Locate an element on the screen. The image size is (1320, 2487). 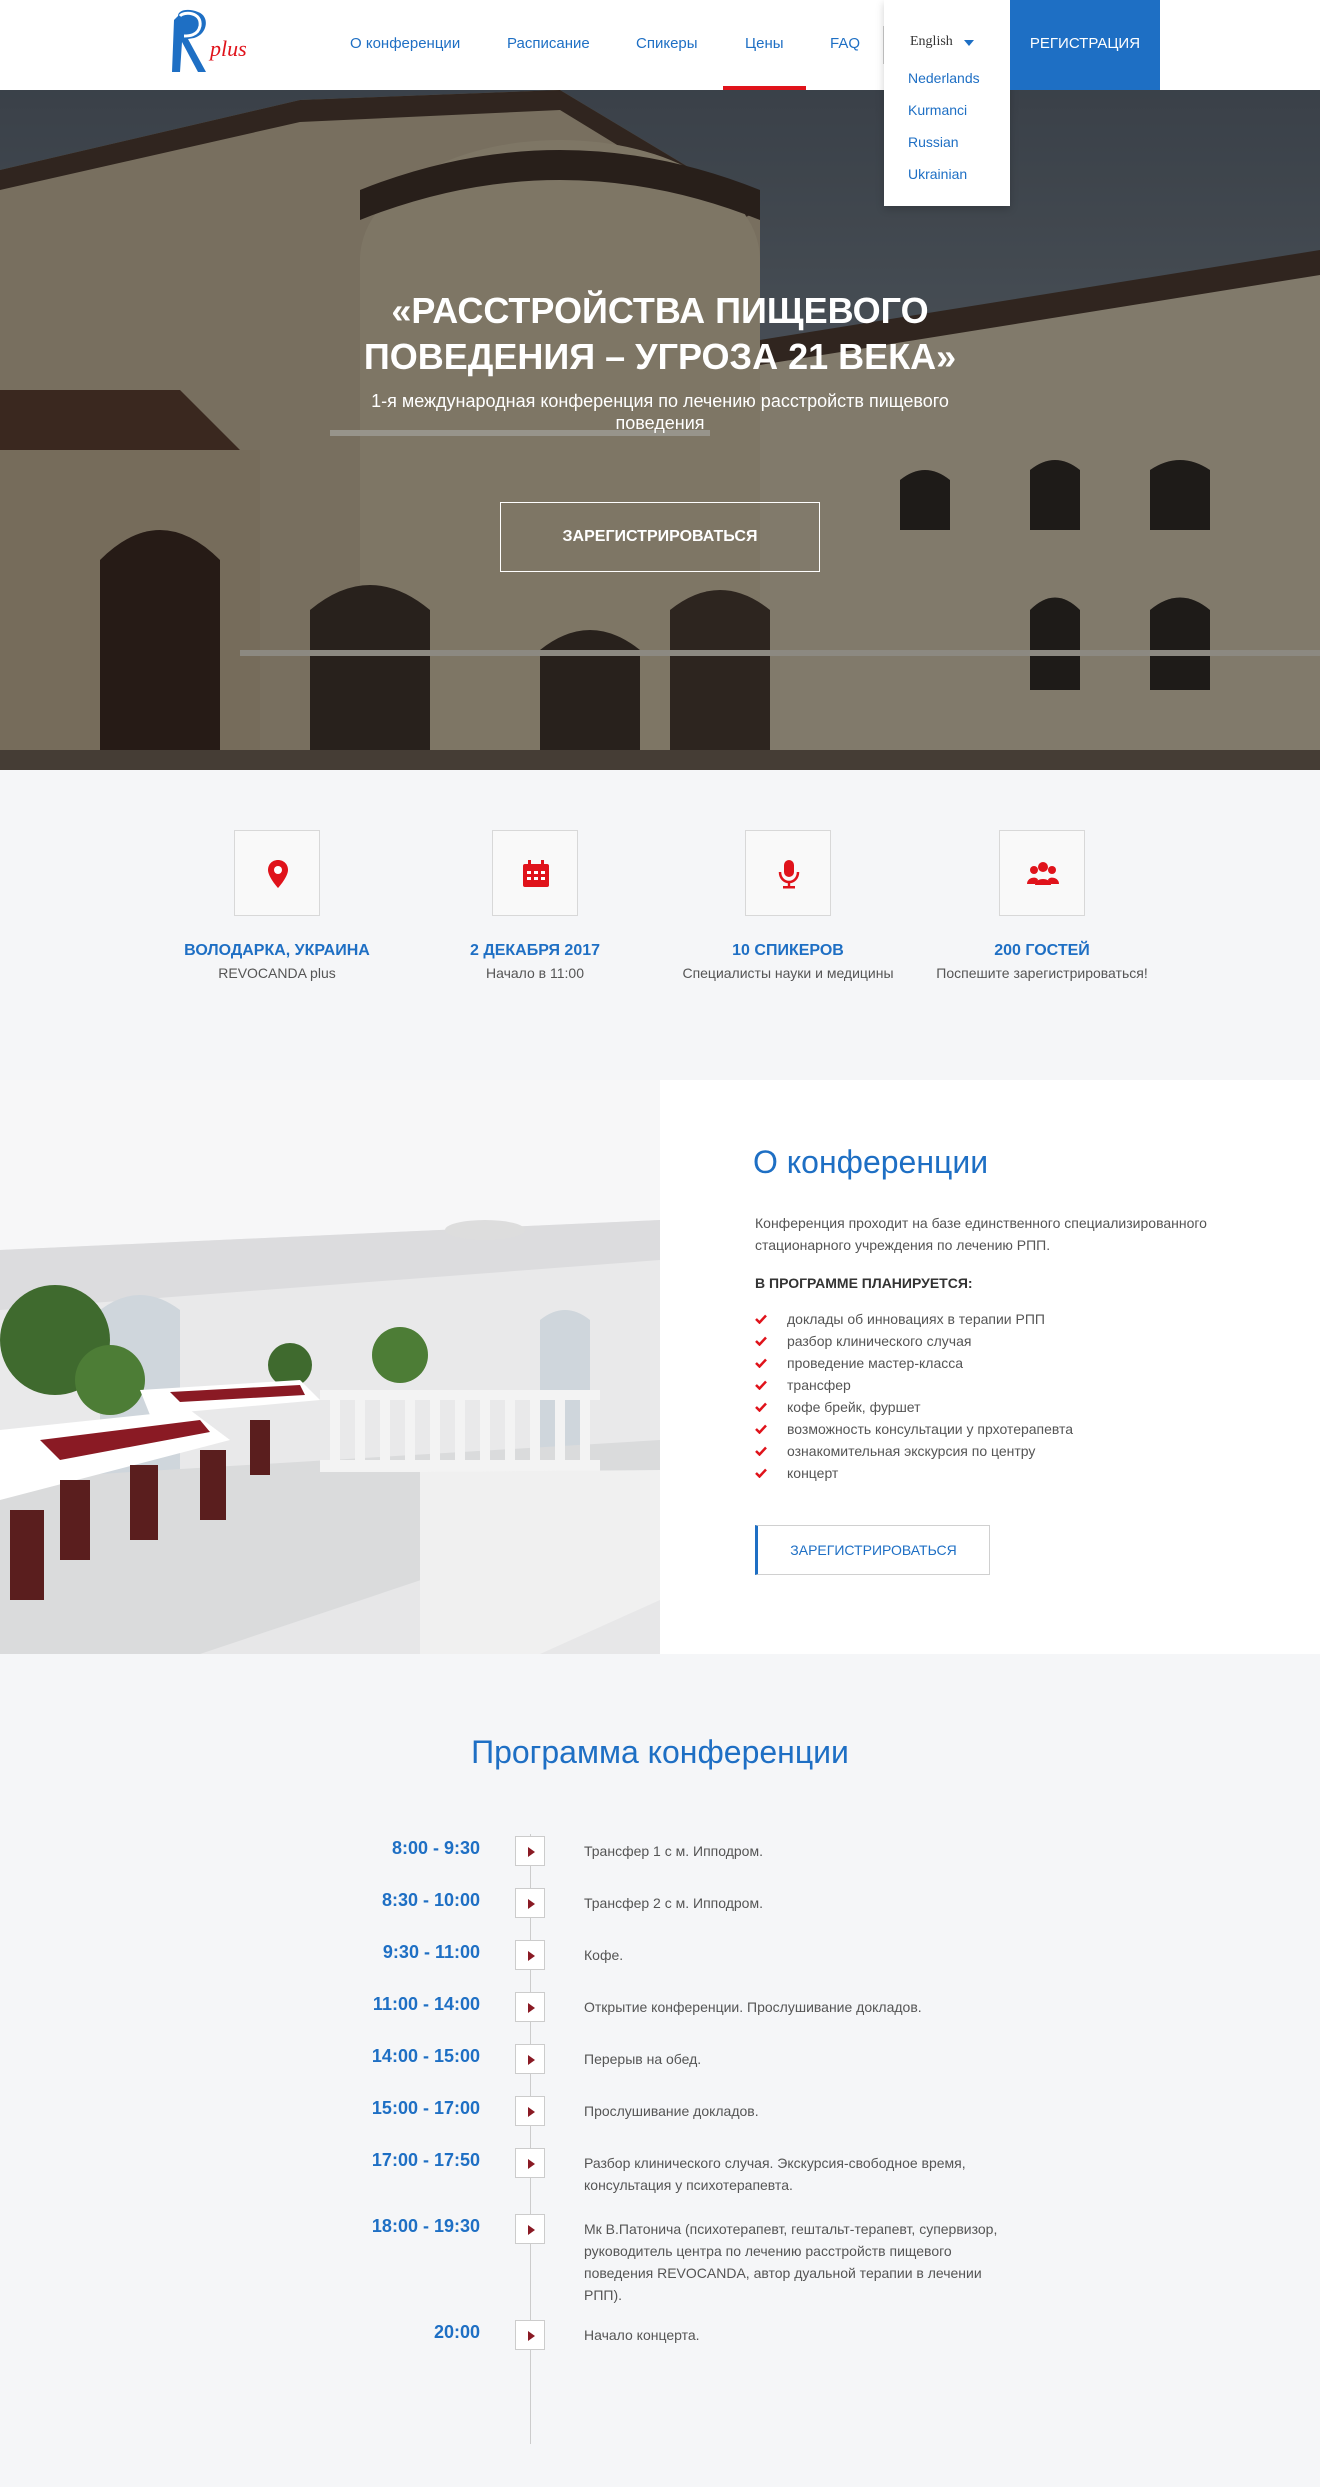
about-plan-heading: В ПРОГРАММЕ ПЛАНИРУЕТСЯ: is located at coordinates (864, 1283).